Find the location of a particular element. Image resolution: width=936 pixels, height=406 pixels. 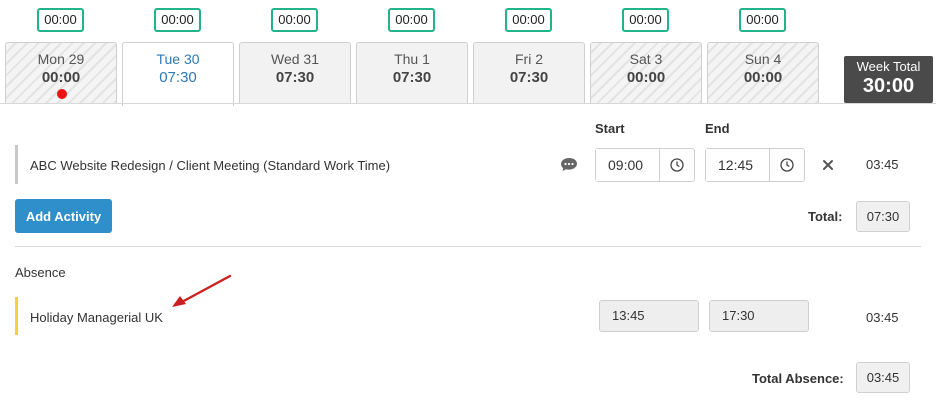

day-name: Thu 1 is located at coordinates (412, 59).